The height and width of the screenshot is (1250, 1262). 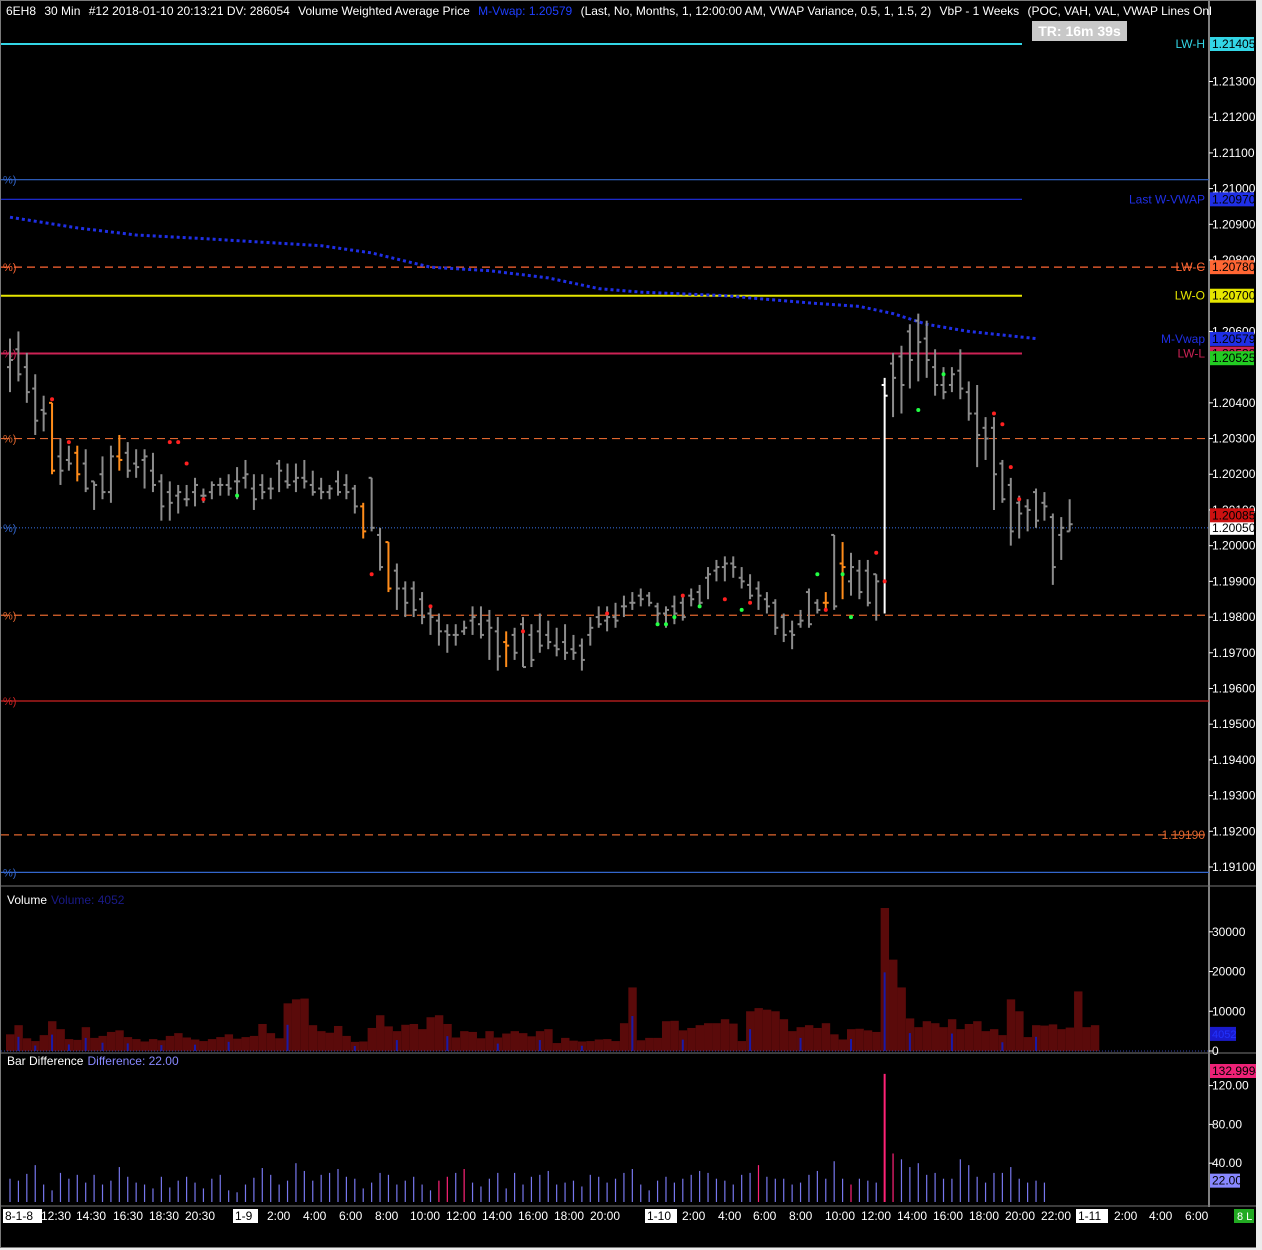 I want to click on price-tag-cur: 1.20050, so click(x=1234, y=528).